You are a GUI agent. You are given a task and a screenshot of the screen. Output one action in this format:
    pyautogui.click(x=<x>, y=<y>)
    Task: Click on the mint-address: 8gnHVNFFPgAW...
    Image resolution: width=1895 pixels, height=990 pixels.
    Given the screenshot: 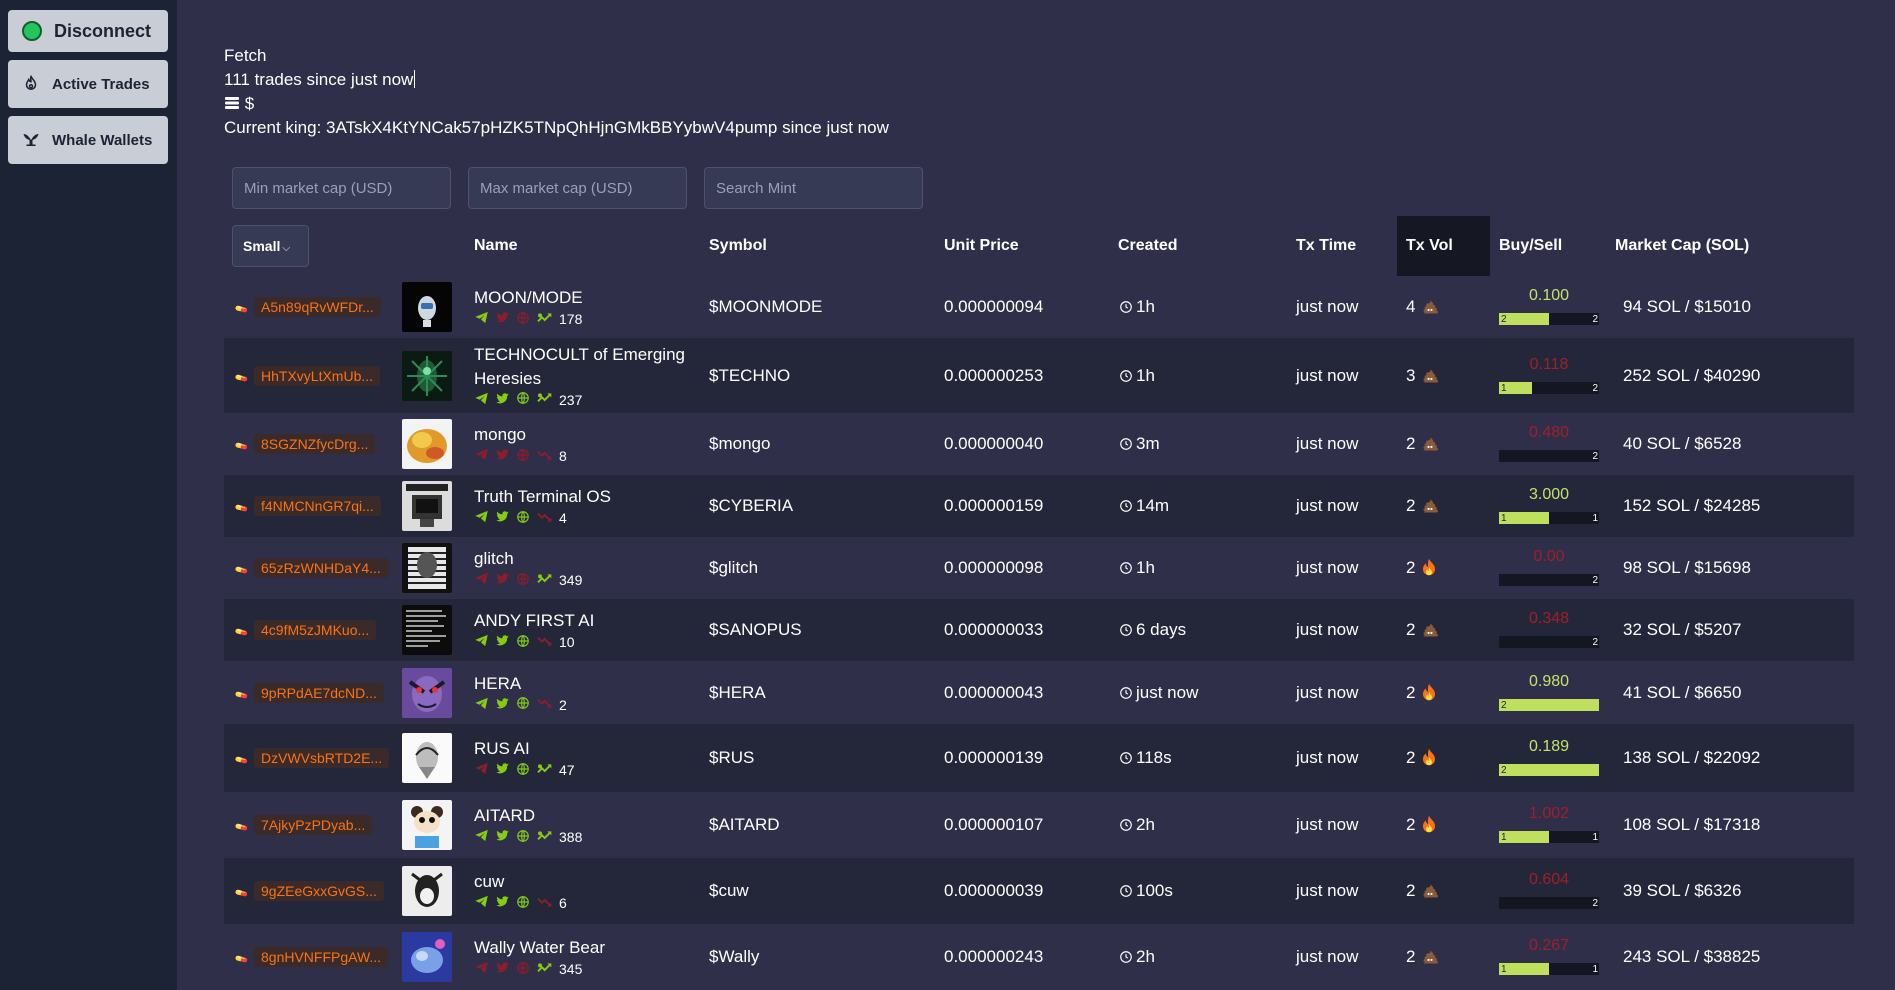 What is the action you would take?
    pyautogui.click(x=321, y=957)
    